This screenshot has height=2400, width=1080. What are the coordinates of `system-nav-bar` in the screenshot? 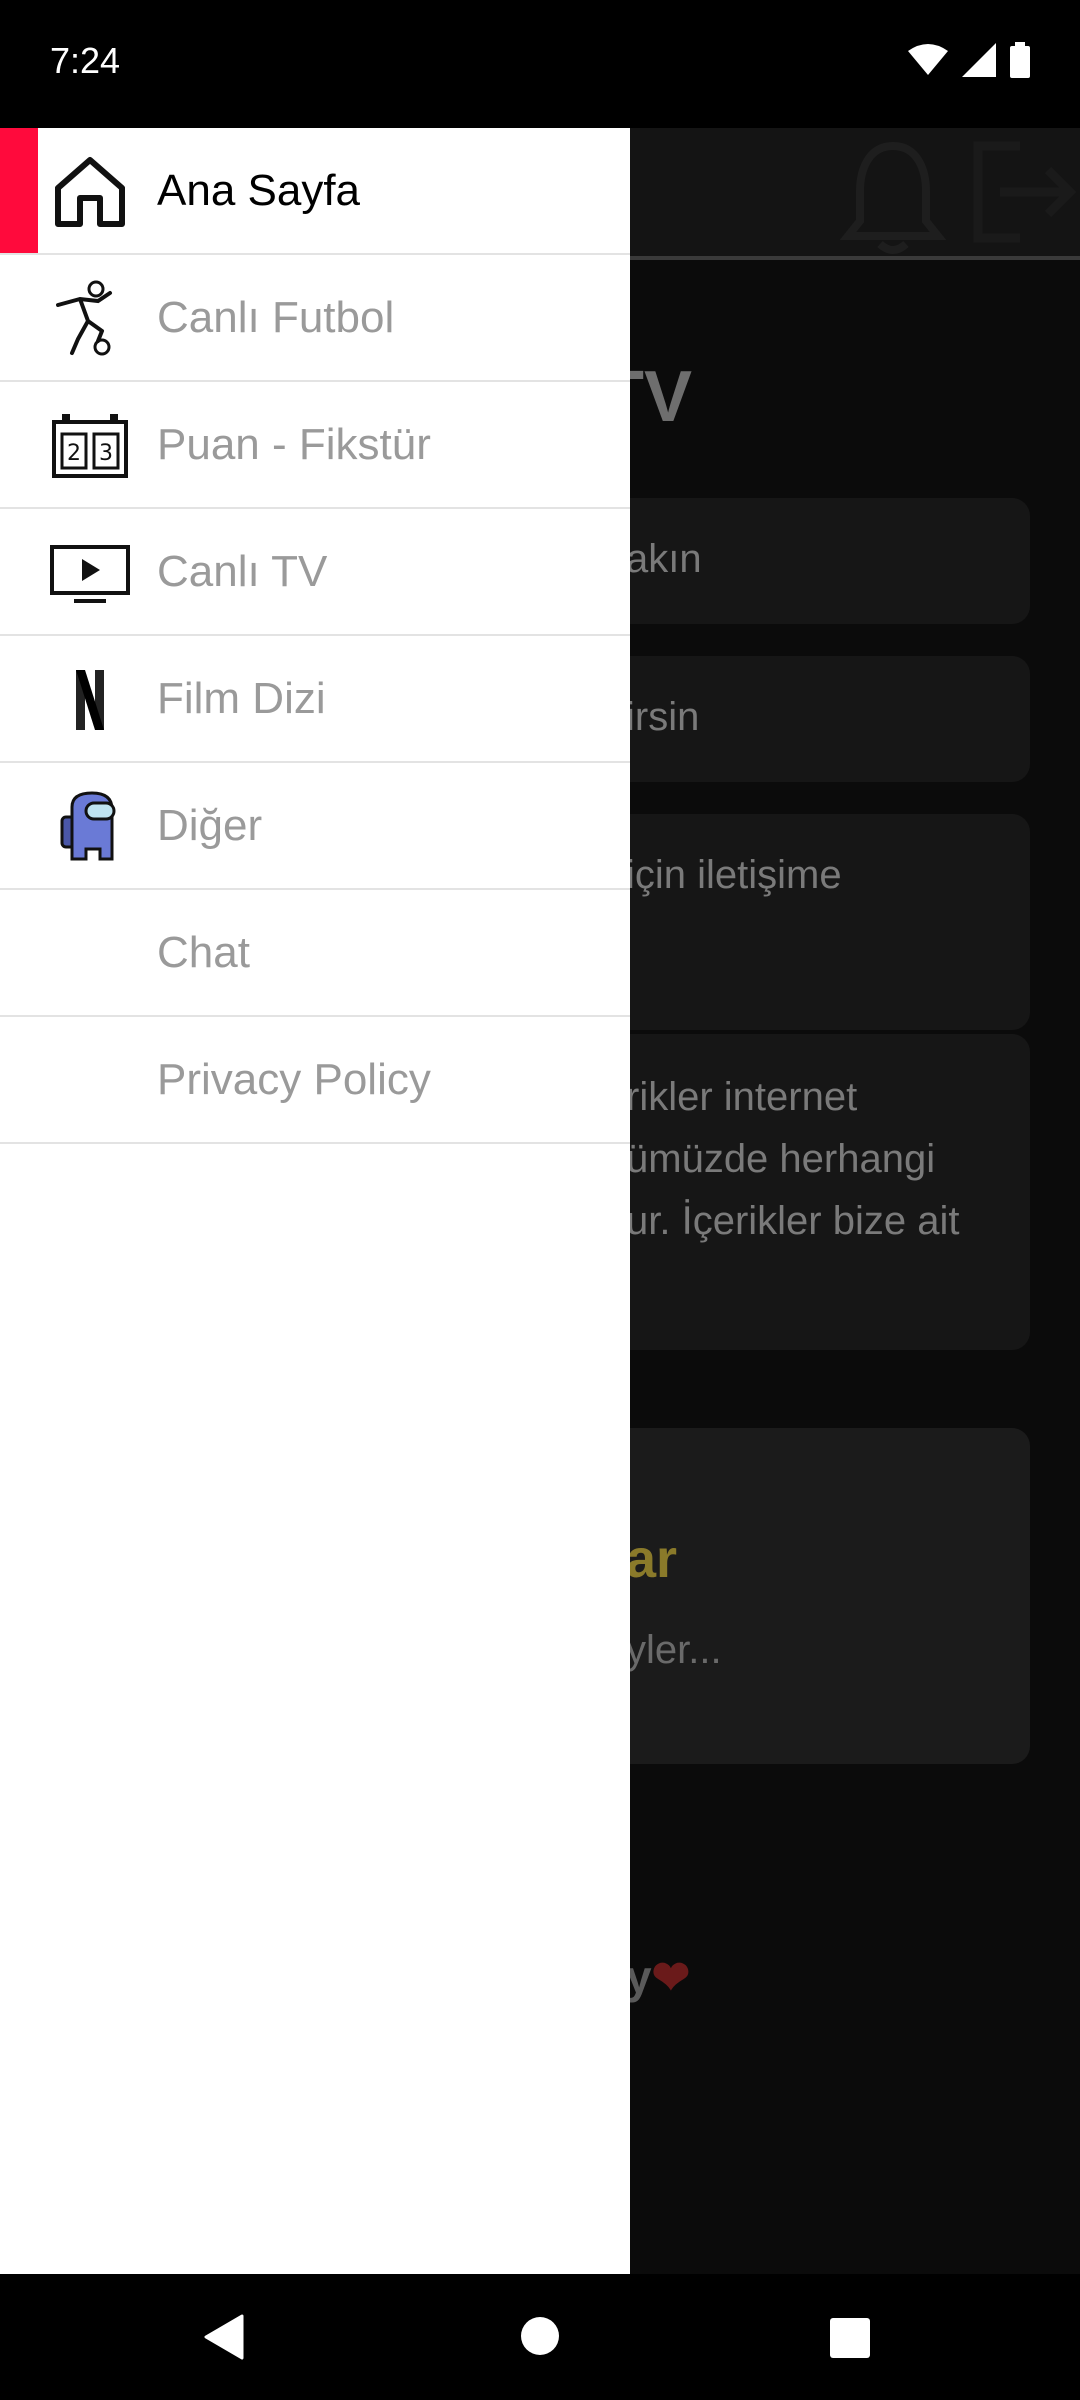 It's located at (540, 2337).